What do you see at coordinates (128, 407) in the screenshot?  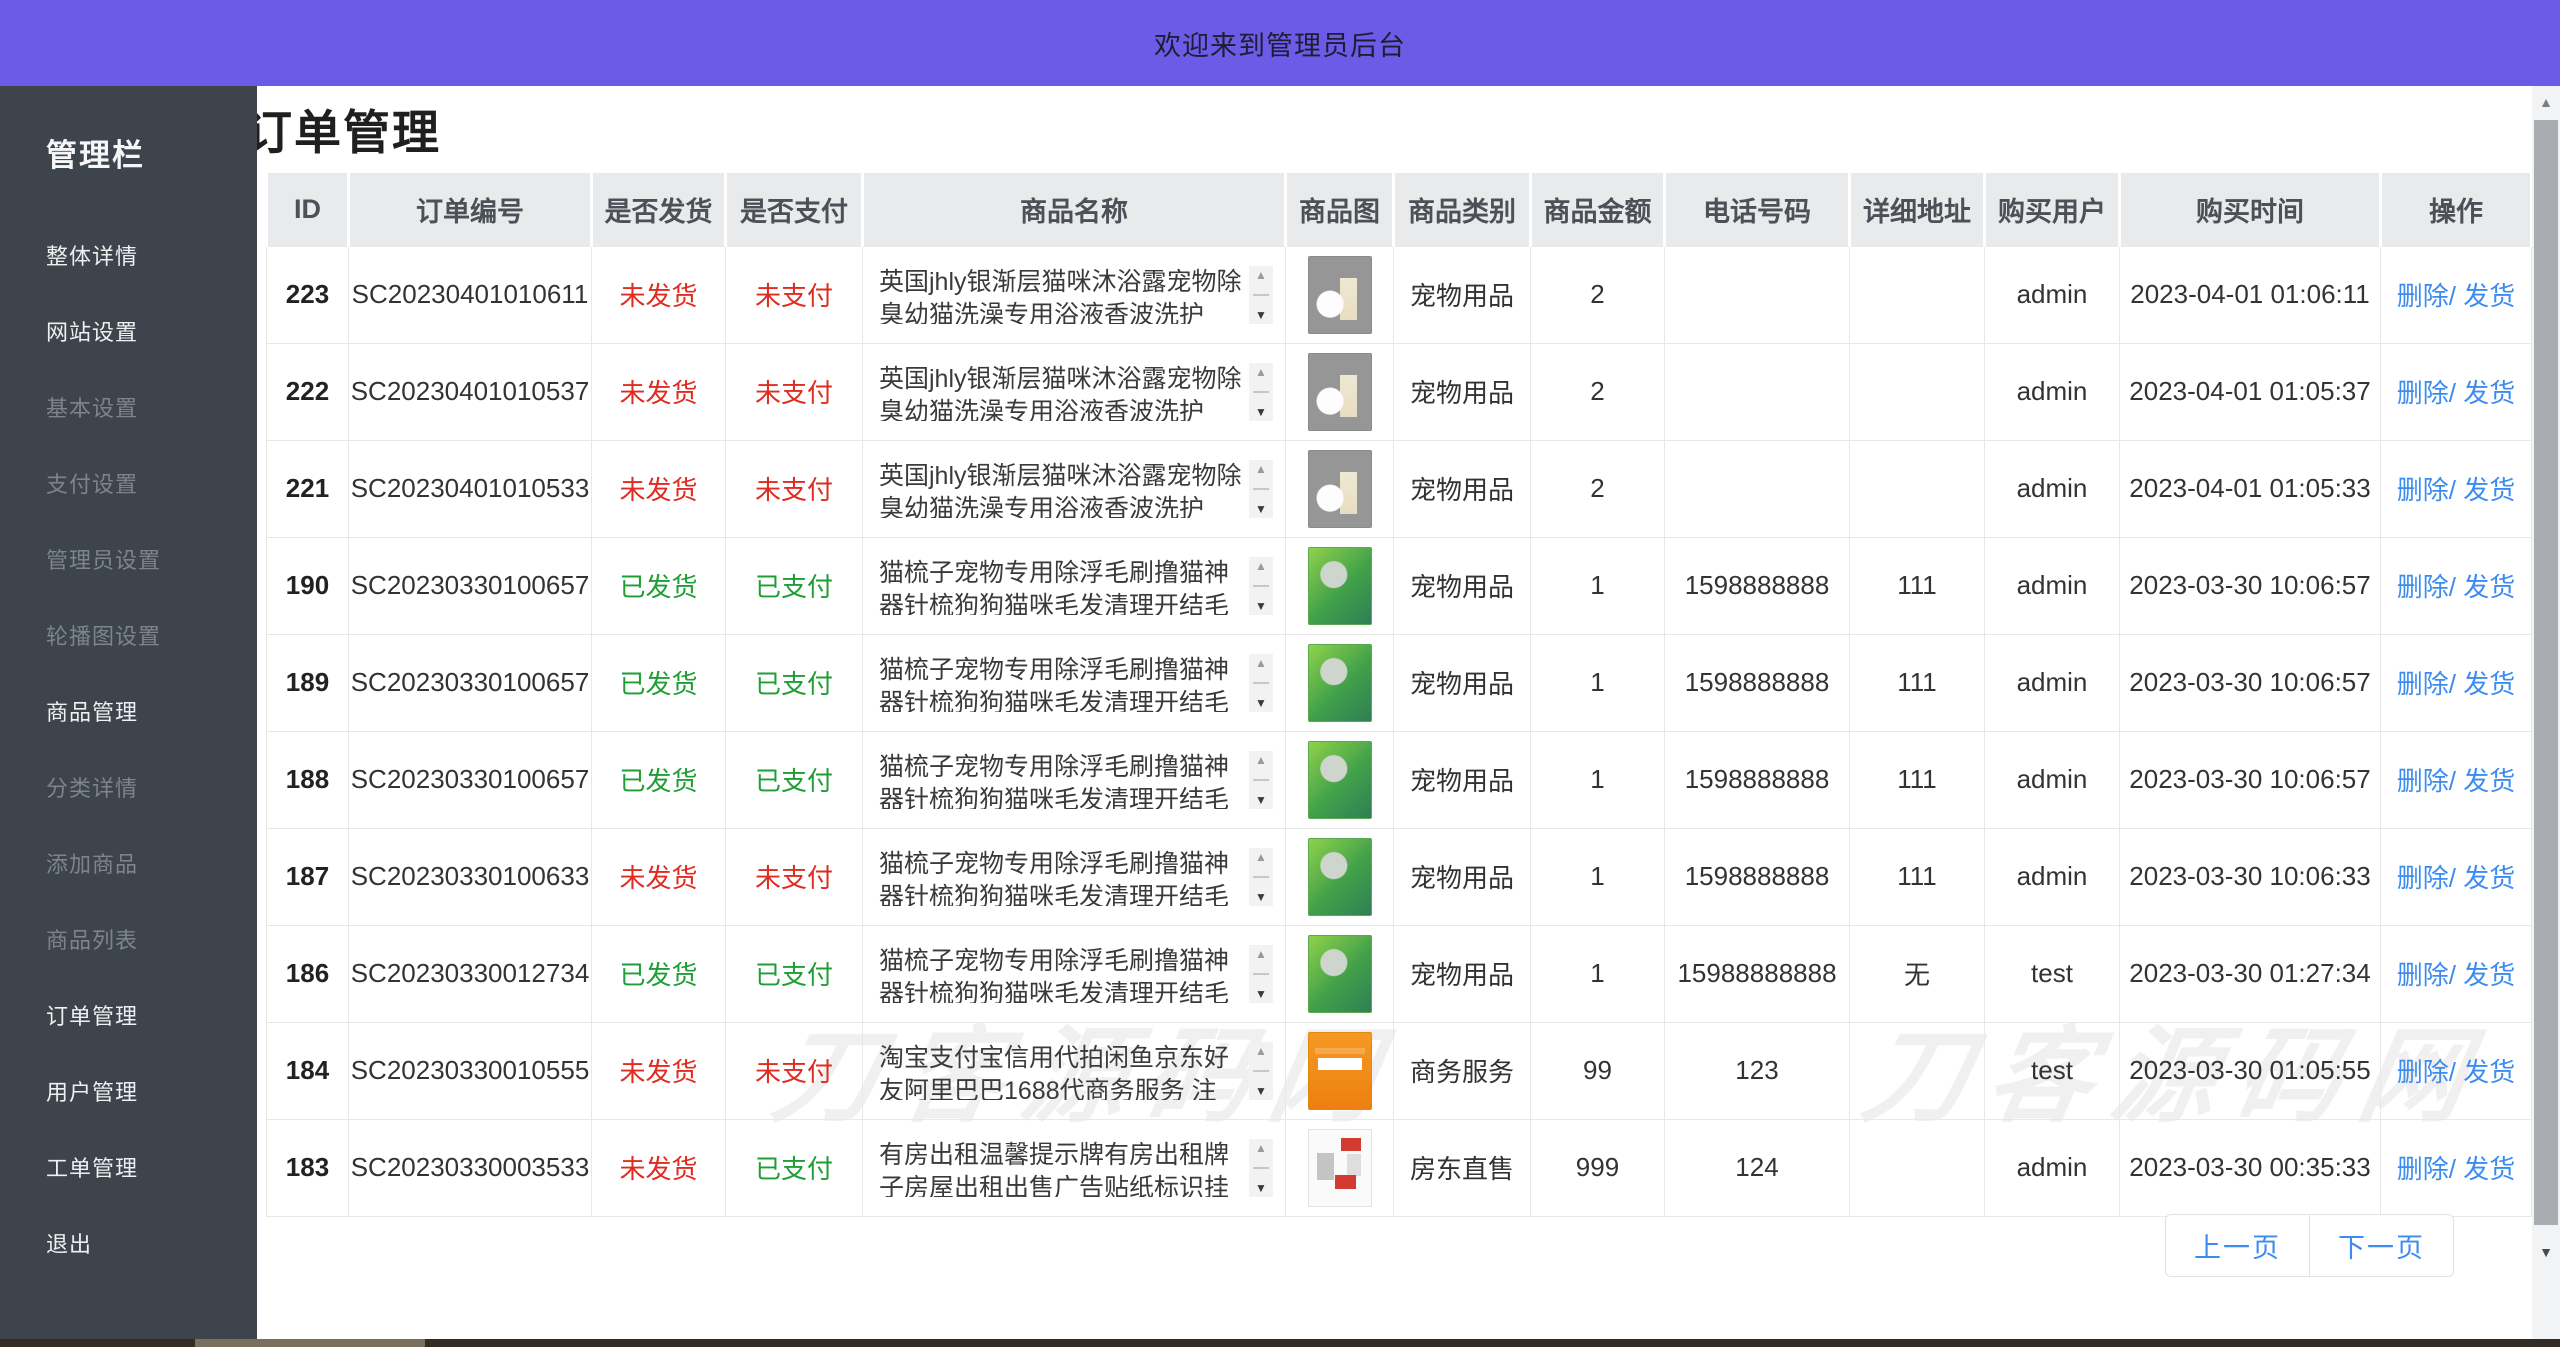 I see `sidebar-item-2: 基本设置` at bounding box center [128, 407].